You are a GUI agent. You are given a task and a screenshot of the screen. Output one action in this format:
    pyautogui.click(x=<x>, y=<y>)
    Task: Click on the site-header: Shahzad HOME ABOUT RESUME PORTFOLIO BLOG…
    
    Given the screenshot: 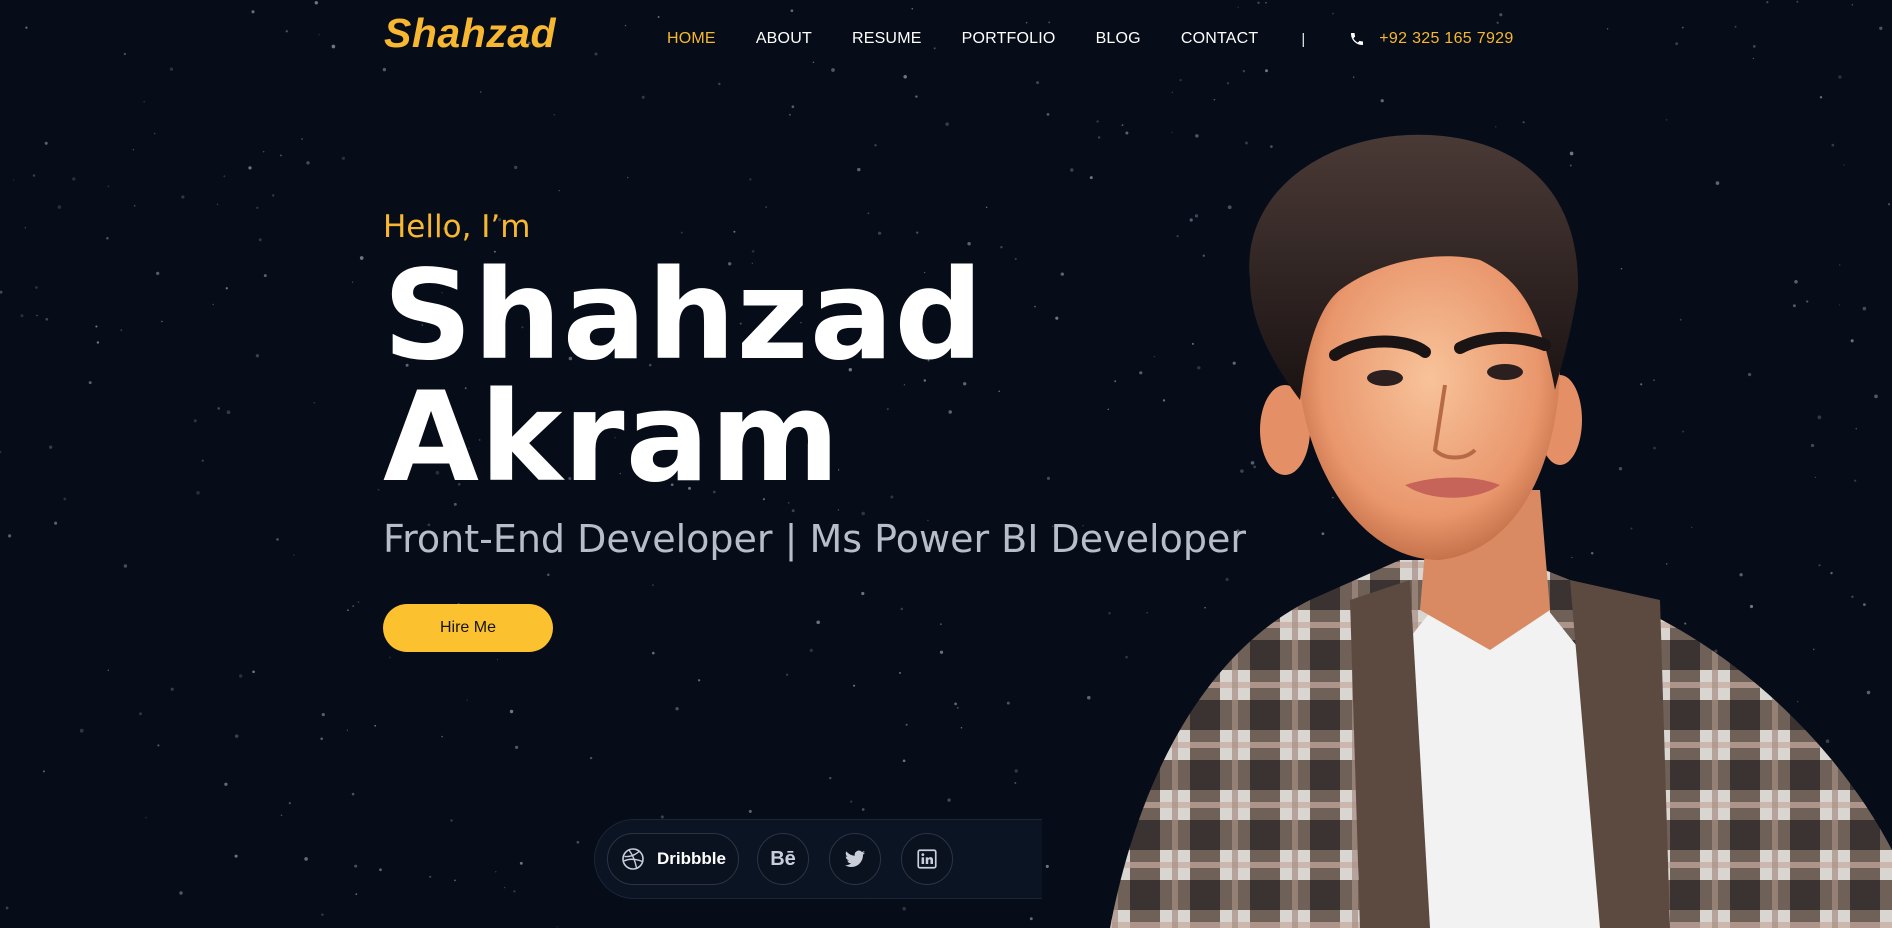 What is the action you would take?
    pyautogui.click(x=946, y=38)
    